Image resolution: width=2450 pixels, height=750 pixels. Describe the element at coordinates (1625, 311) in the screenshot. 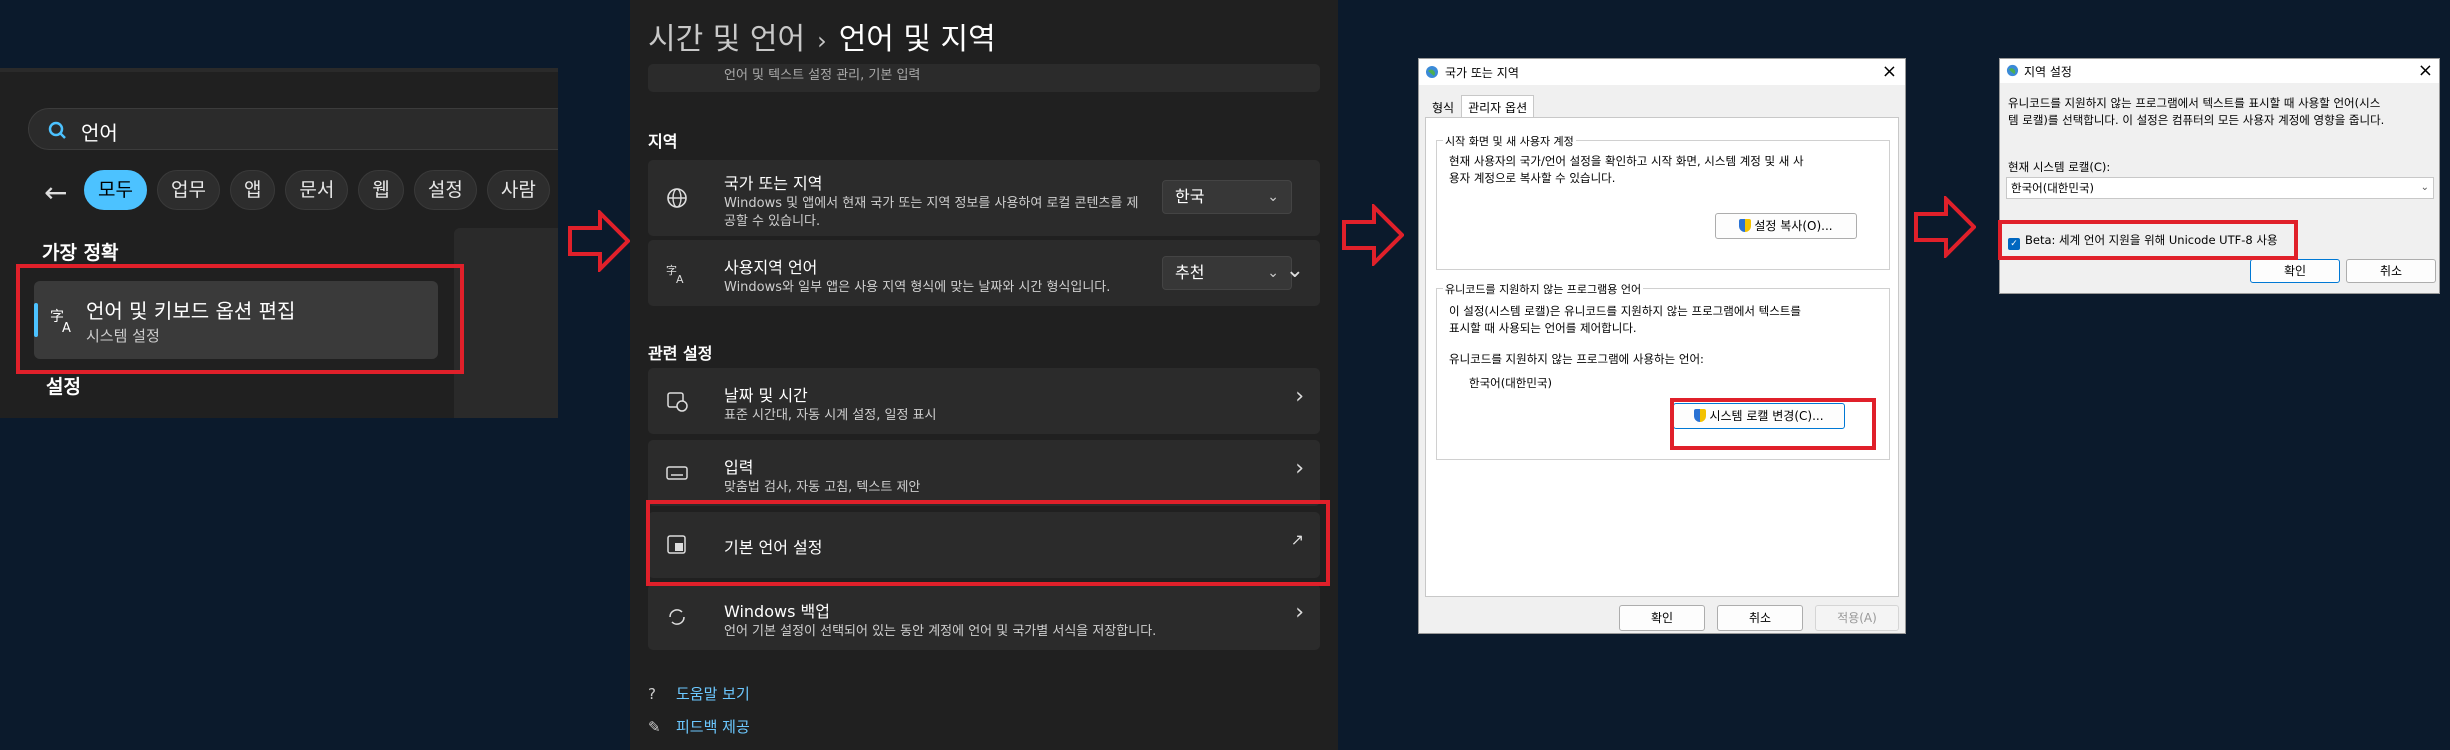

I see `unicode-text: 이 설정(시스템 로캘)은 유니코드를 지원하지 않는 프로그램에서 텍스트를` at that location.